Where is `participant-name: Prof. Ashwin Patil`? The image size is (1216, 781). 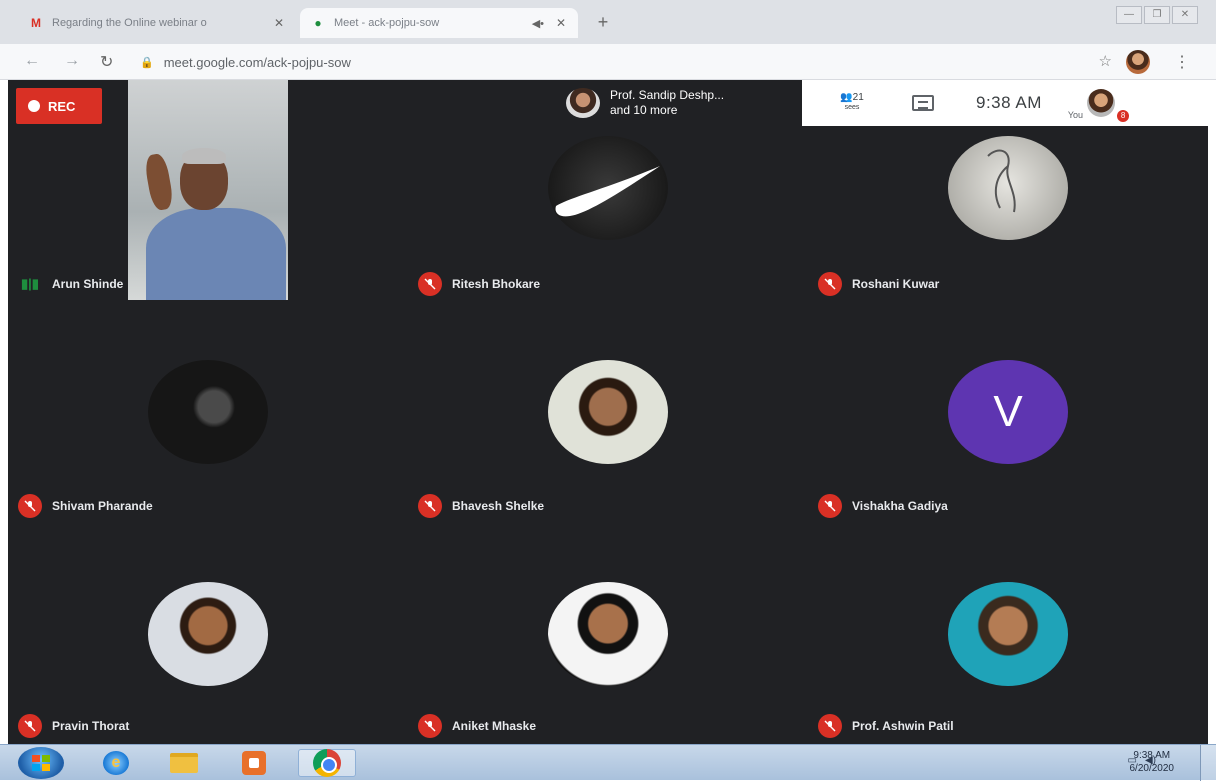 participant-name: Prof. Ashwin Patil is located at coordinates (903, 726).